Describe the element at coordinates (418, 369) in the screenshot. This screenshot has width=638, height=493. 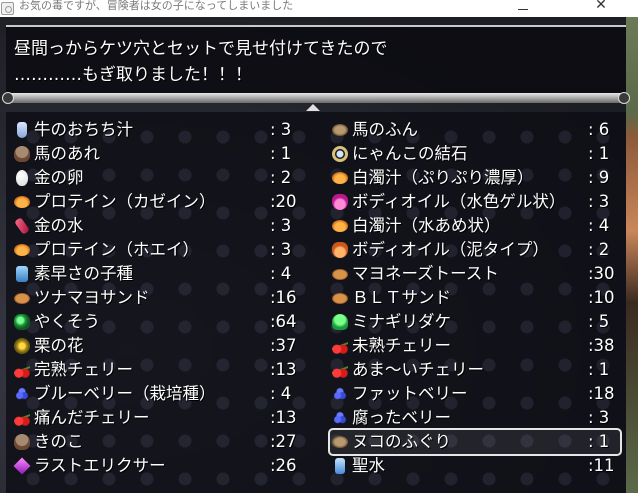
I see `item-name: あま～いチェリー` at that location.